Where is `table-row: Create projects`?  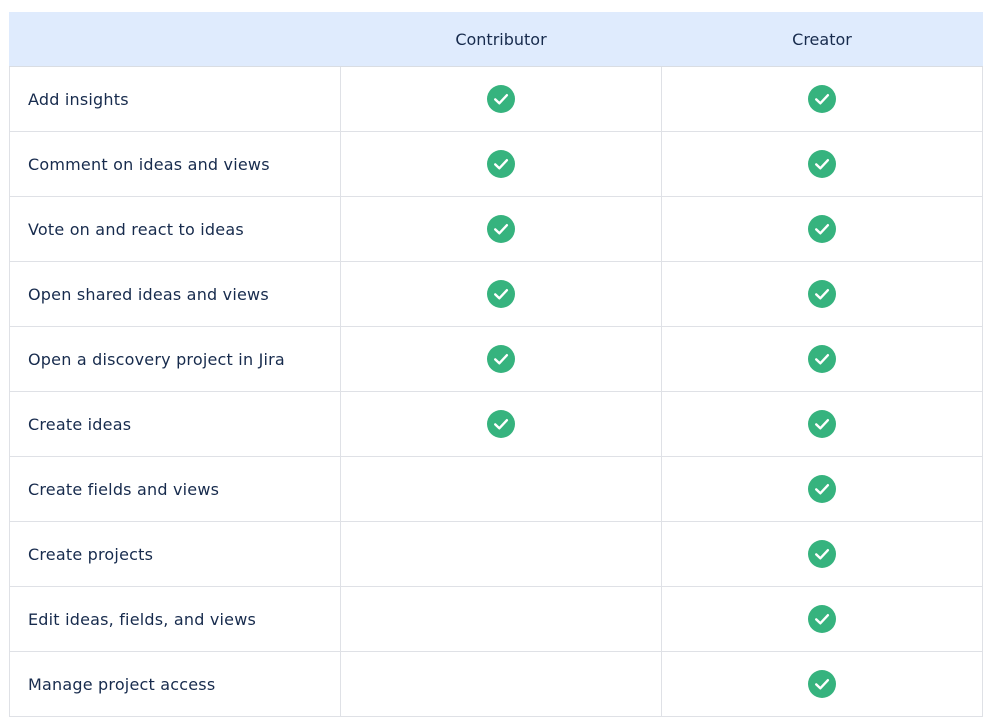 table-row: Create projects is located at coordinates (496, 554).